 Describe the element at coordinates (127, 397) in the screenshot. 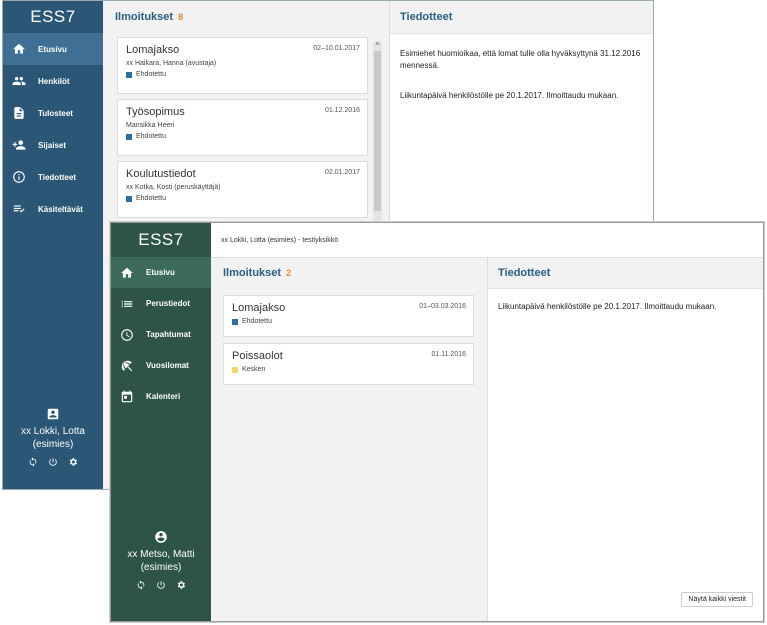

I see `calendar-icon` at that location.